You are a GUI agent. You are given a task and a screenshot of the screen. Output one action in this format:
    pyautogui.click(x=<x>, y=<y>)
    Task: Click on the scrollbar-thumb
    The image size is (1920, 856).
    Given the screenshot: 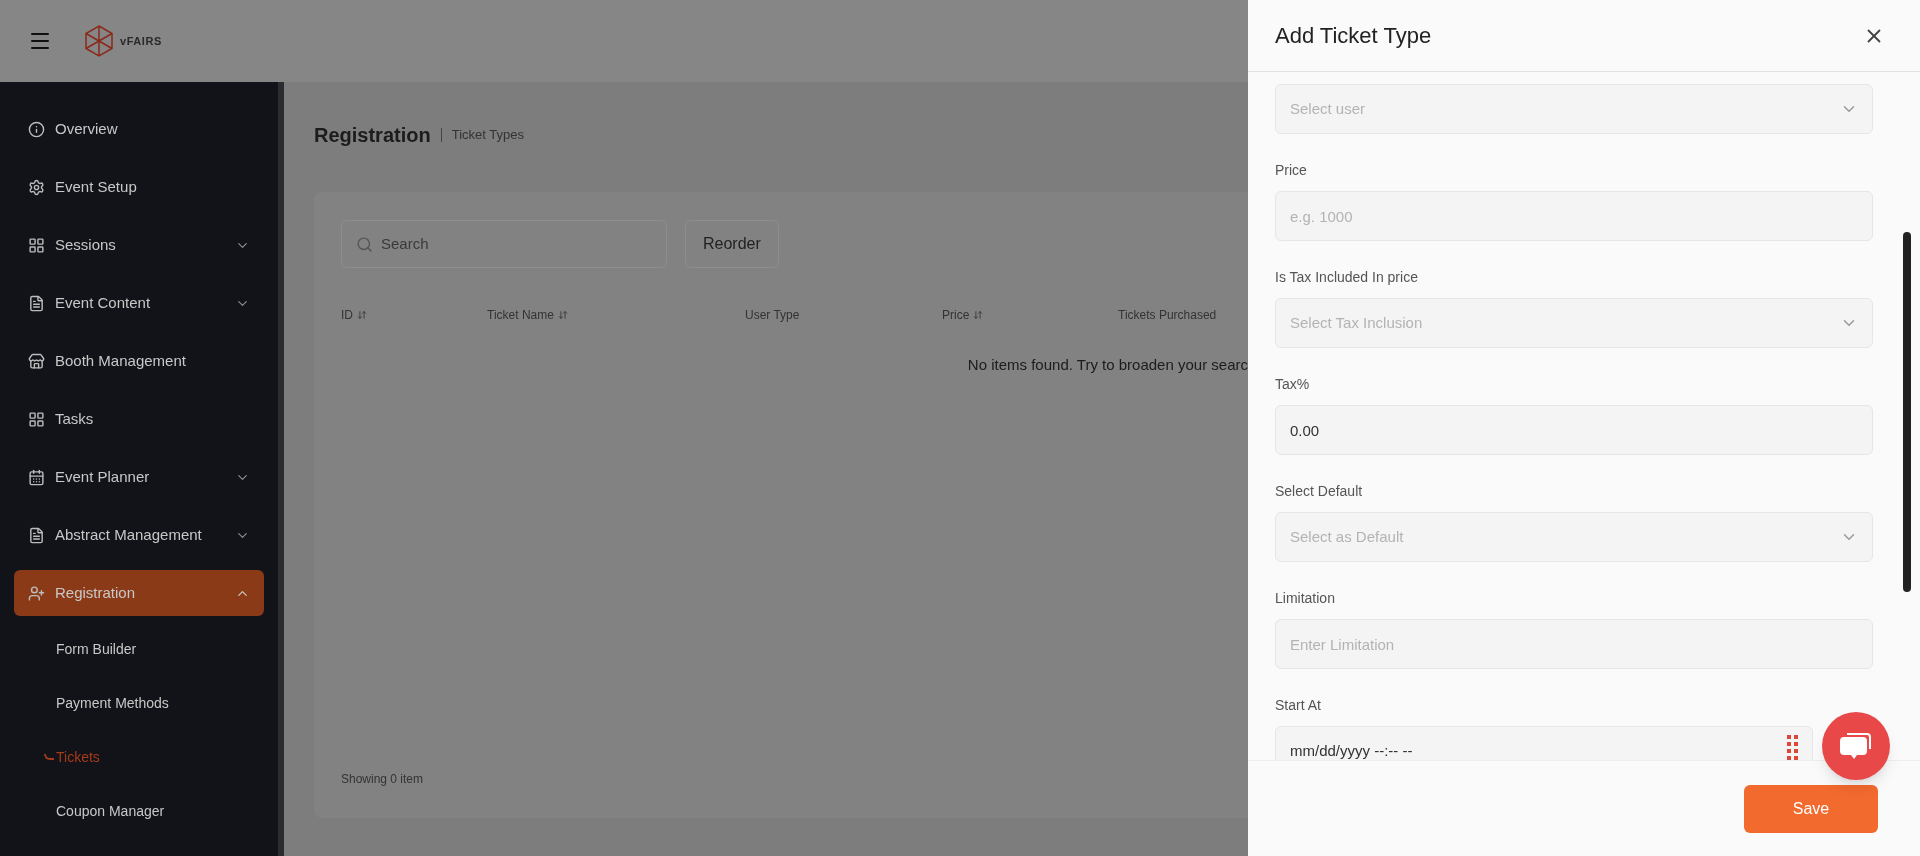 What is the action you would take?
    pyautogui.click(x=1907, y=412)
    